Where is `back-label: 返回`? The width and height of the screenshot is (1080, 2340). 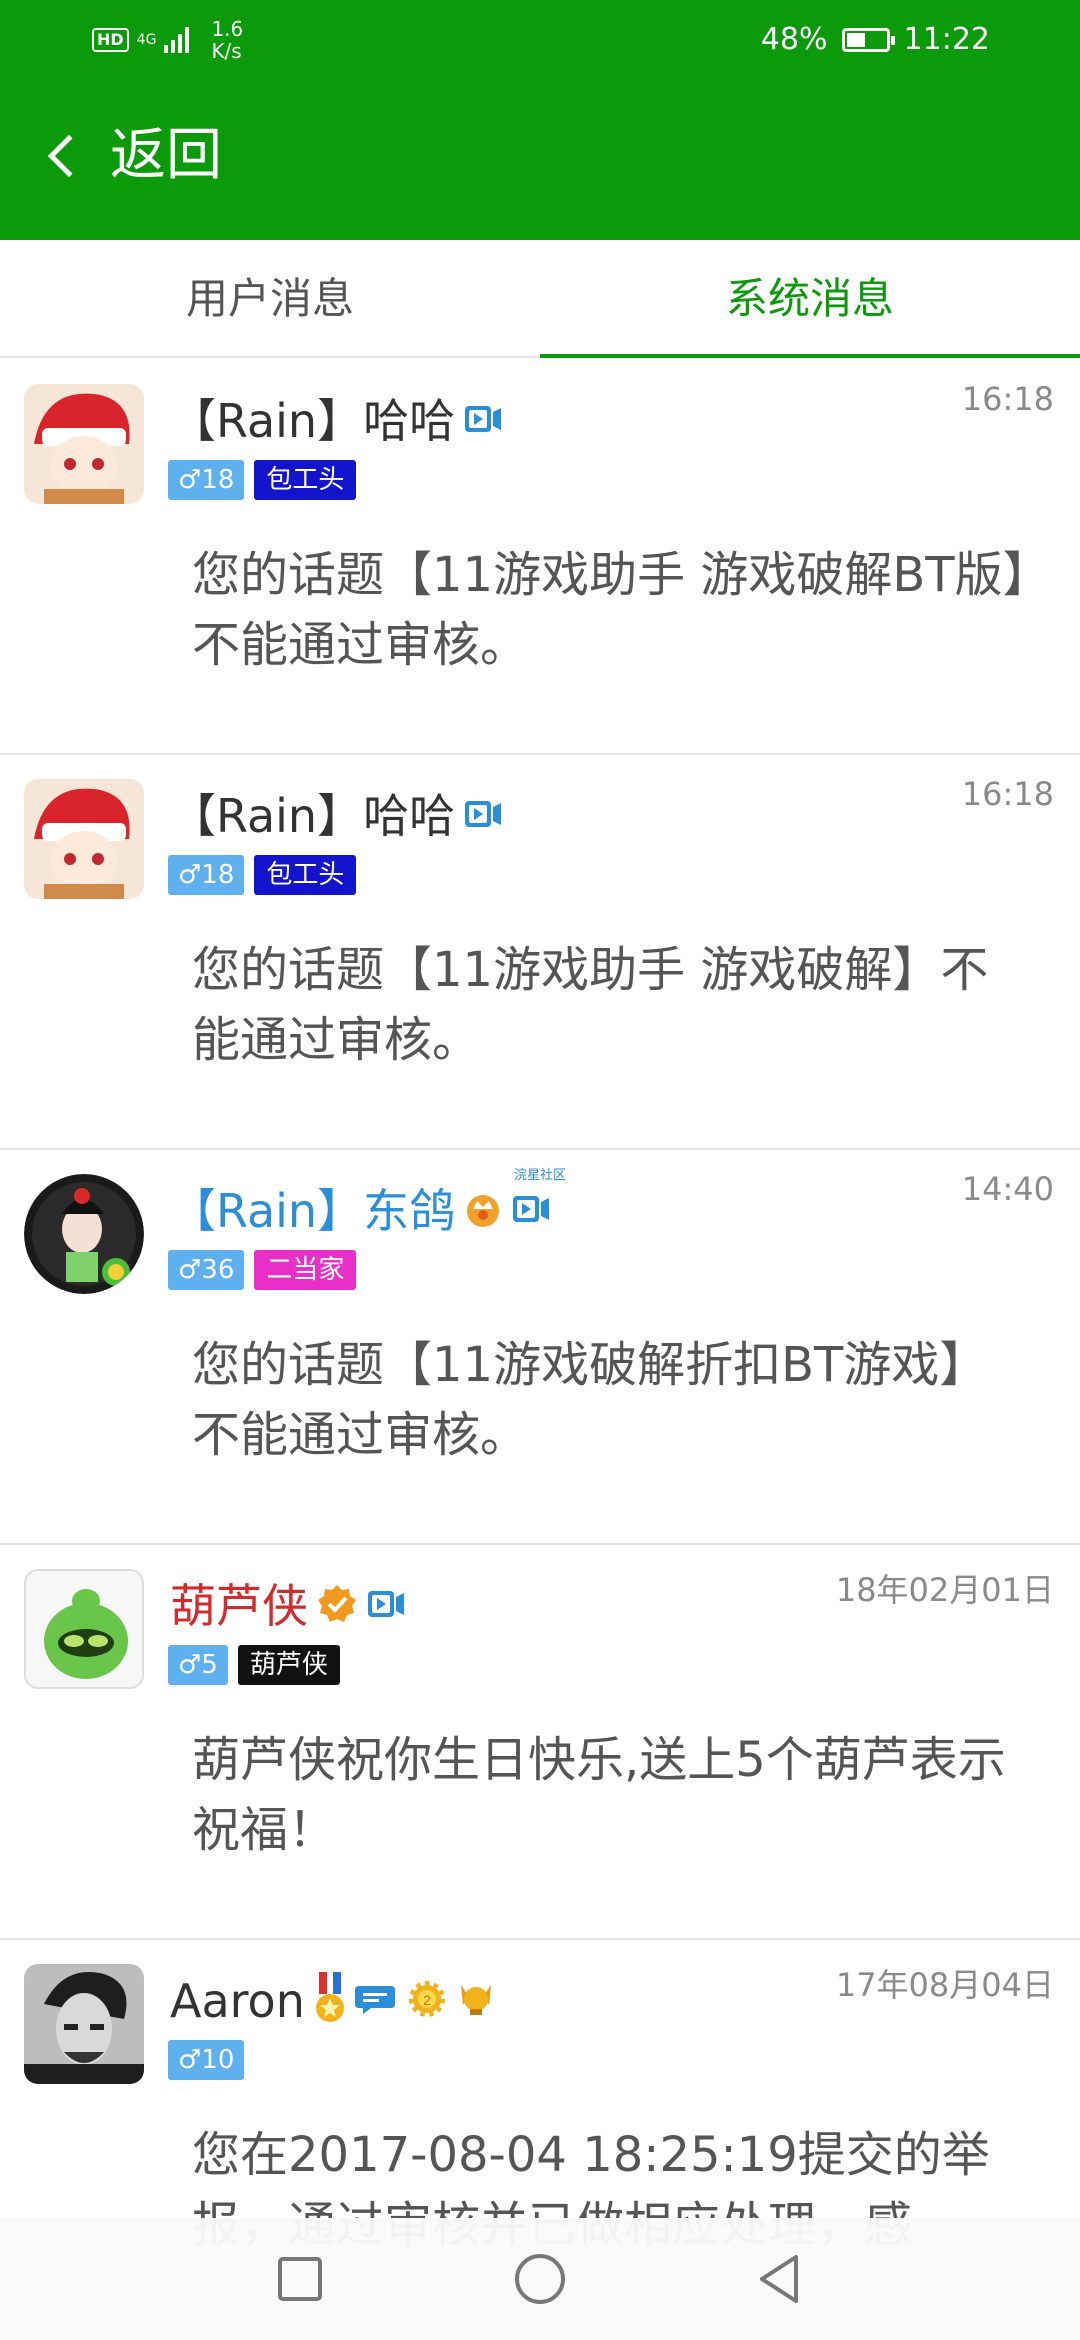 back-label: 返回 is located at coordinates (166, 155).